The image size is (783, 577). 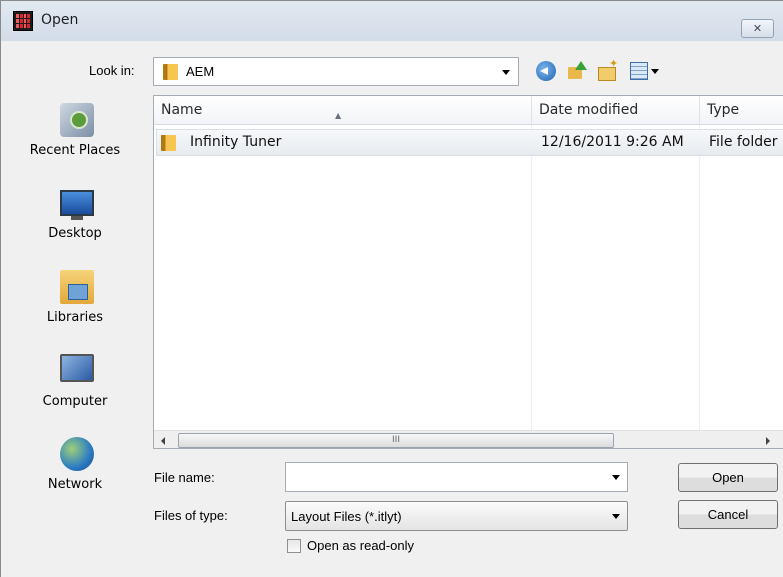 What do you see at coordinates (723, 110) in the screenshot?
I see `column-header-label: Type` at bounding box center [723, 110].